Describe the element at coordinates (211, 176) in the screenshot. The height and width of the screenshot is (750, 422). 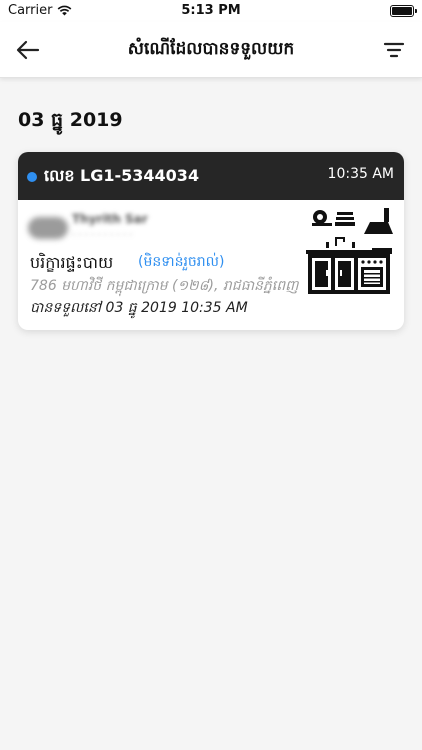
I see `order-card-header: លេខ LG1-5344034 10:35 AM` at that location.